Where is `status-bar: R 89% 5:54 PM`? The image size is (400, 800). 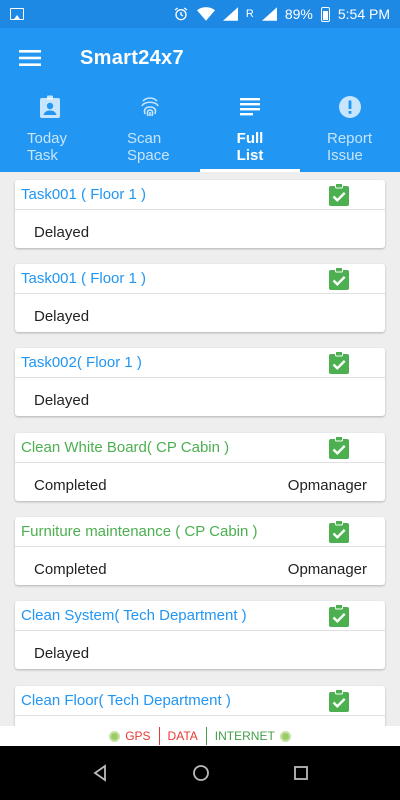
status-bar: R 89% 5:54 PM is located at coordinates (200, 14).